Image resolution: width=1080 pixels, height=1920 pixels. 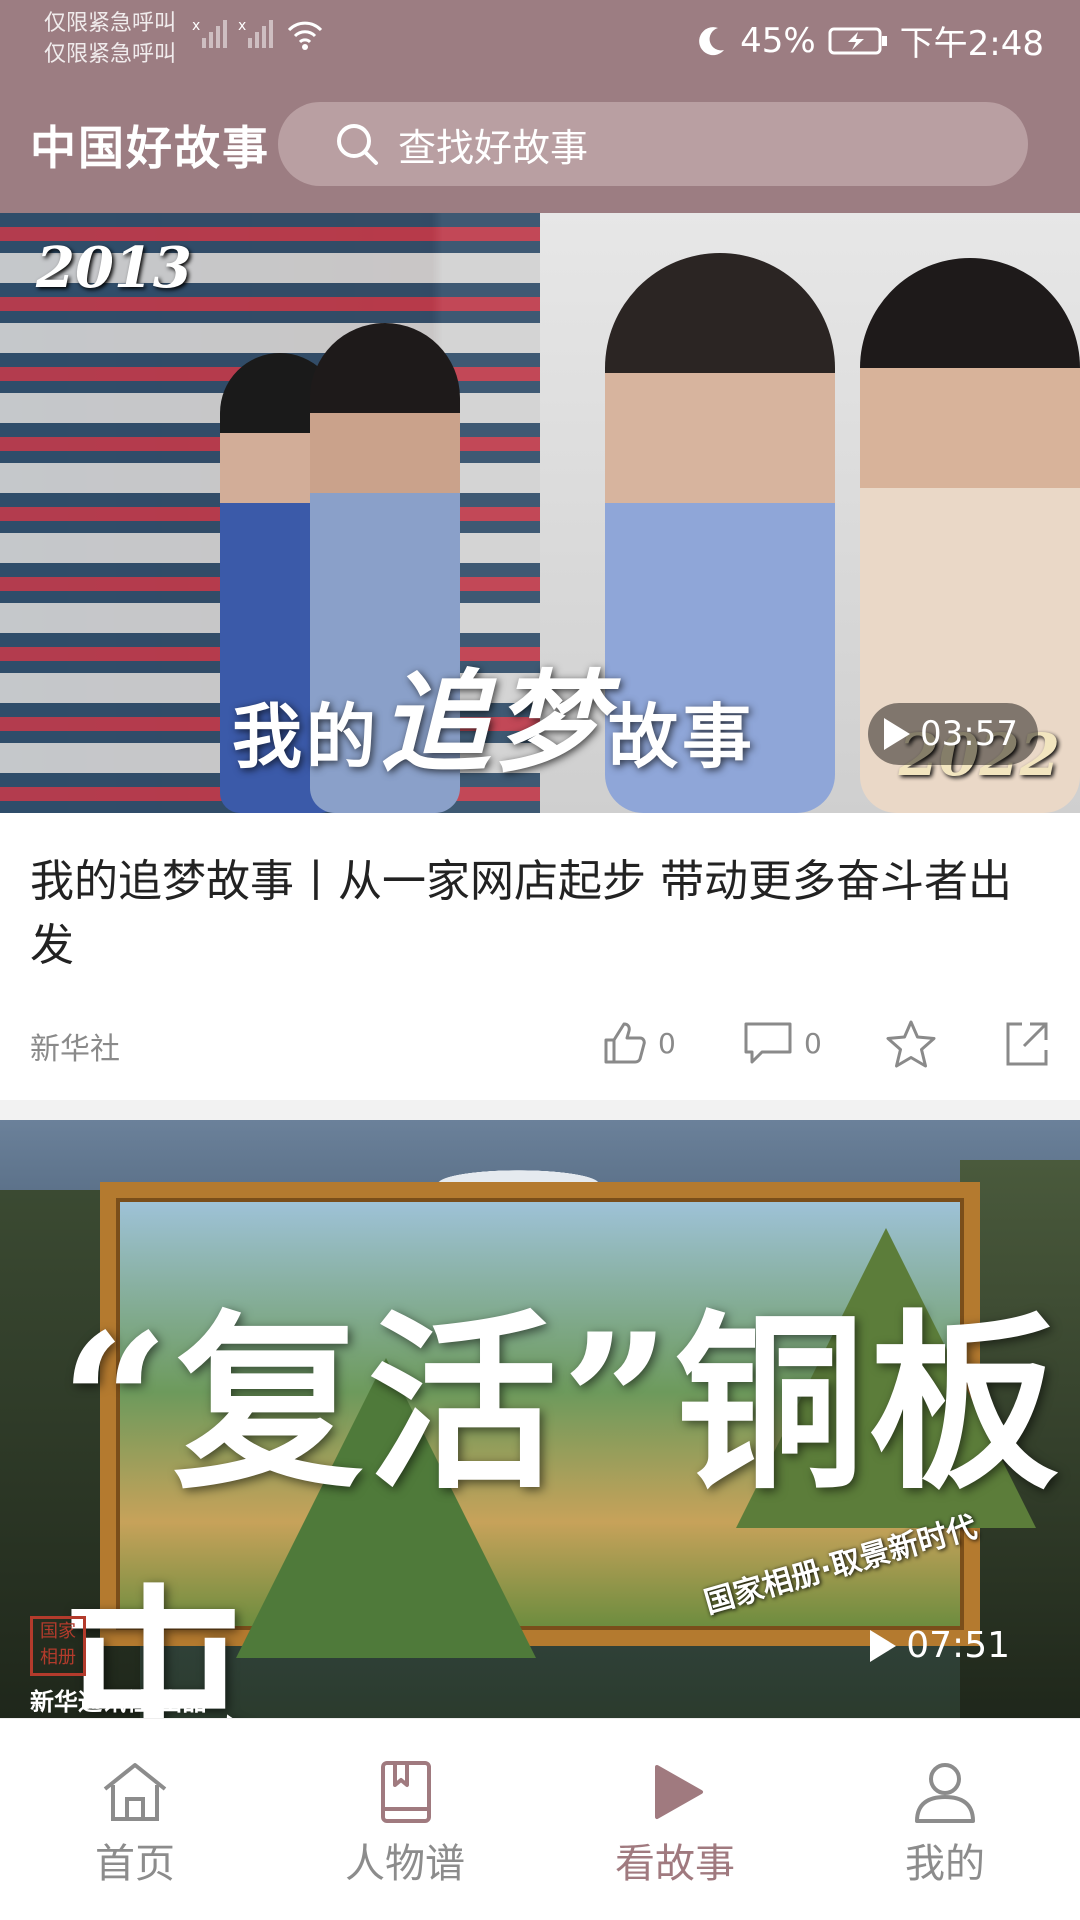 What do you see at coordinates (945, 1864) in the screenshot?
I see `nav-label: 我的` at bounding box center [945, 1864].